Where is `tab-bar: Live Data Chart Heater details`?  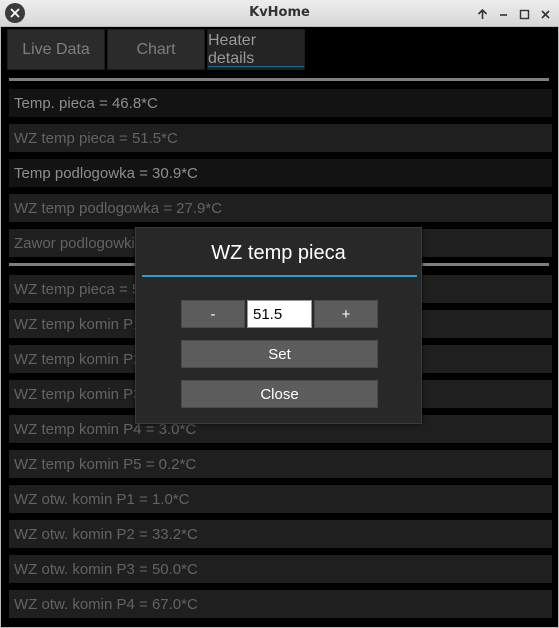
tab-bar: Live Data Chart Heater details is located at coordinates (280, 48).